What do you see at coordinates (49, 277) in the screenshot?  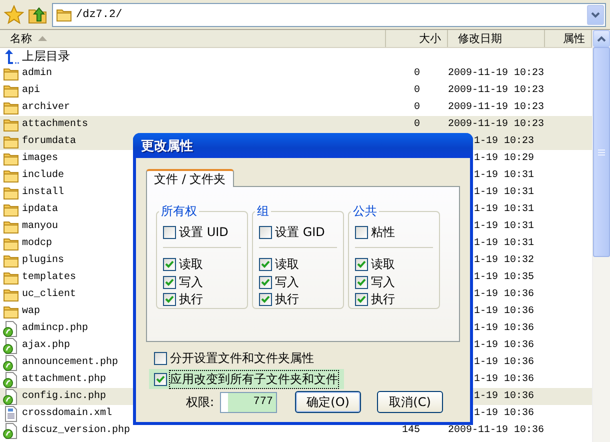 I see `file-name: templates` at bounding box center [49, 277].